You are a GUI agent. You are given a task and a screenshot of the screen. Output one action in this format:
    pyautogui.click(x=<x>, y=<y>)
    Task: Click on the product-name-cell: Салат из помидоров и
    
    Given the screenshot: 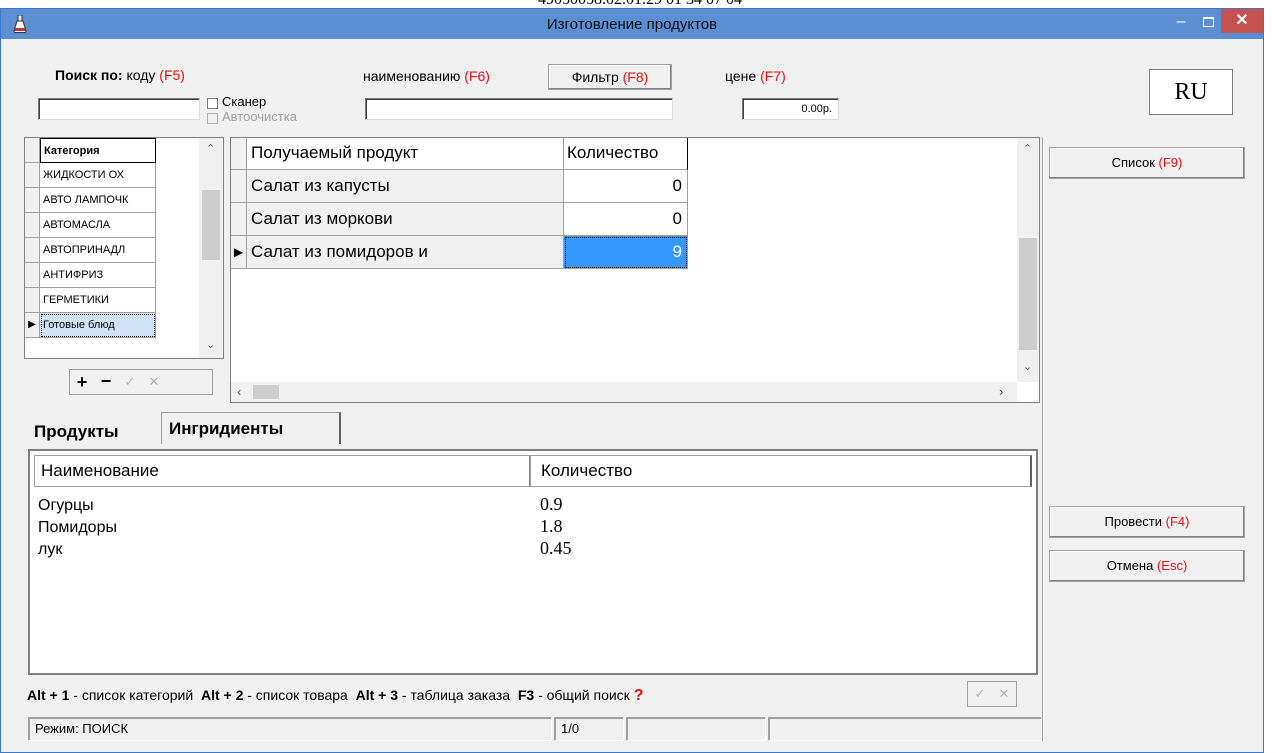 What is the action you would take?
    pyautogui.click(x=405, y=252)
    